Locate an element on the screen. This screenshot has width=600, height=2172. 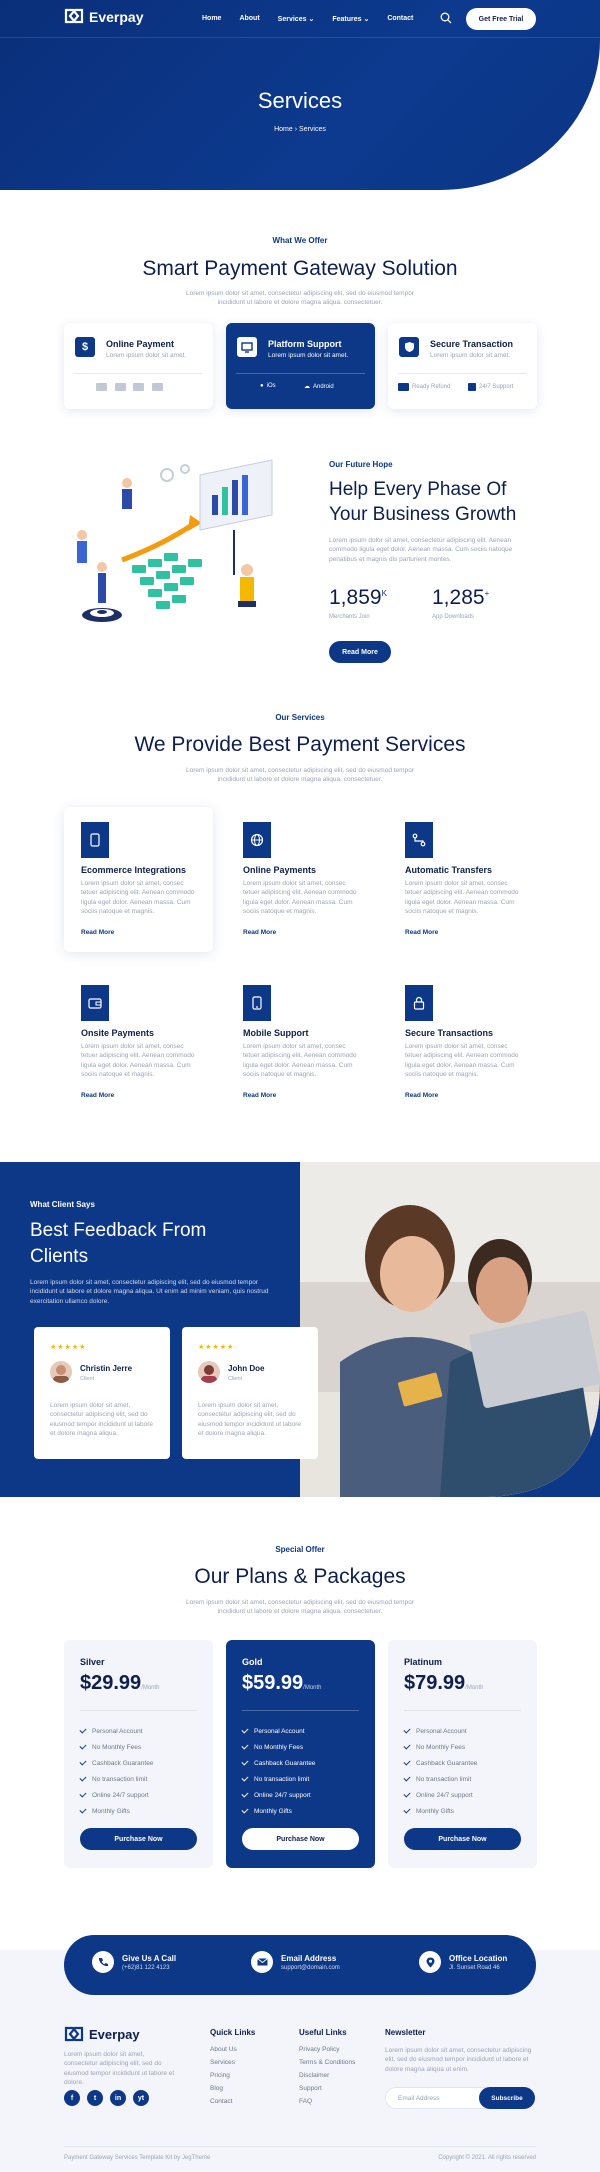
android-label: Android is located at coordinates (323, 386).